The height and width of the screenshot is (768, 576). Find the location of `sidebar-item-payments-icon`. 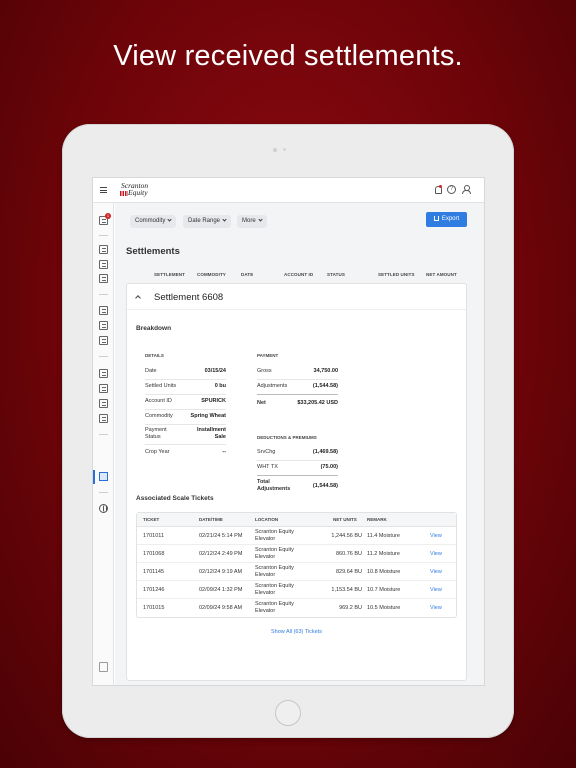

sidebar-item-payments-icon is located at coordinates (103, 418).